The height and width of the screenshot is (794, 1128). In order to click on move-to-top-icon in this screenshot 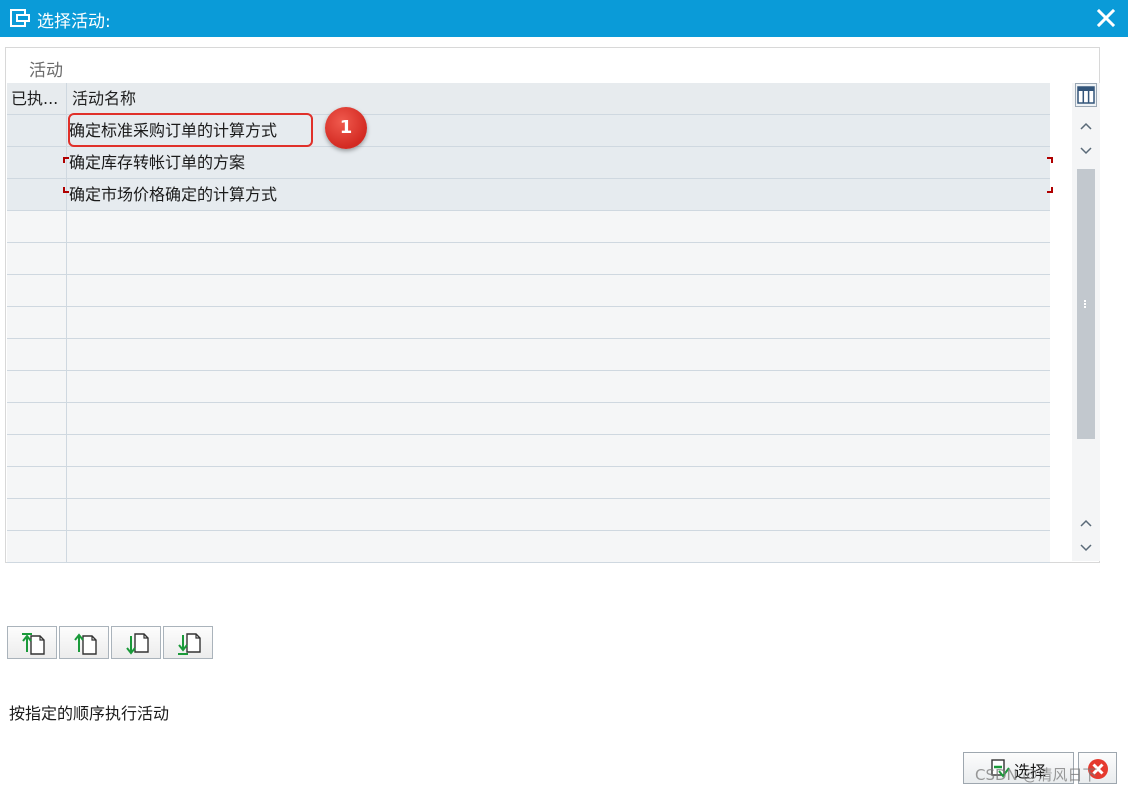, I will do `click(33, 644)`.